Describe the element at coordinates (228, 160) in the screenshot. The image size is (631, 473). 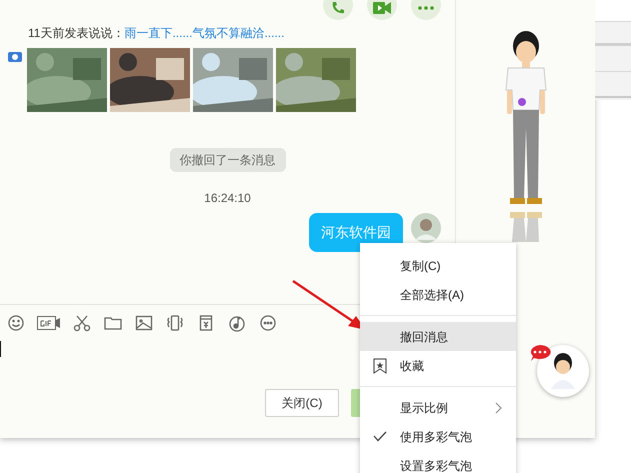
I see `system-notice: 你撤回了一条消息` at that location.